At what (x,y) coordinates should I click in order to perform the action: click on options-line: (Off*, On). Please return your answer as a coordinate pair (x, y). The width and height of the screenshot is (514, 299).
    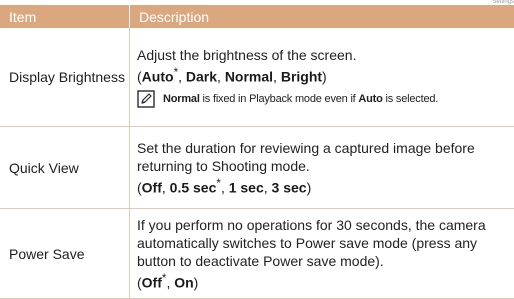
    Looking at the image, I should click on (320, 281).